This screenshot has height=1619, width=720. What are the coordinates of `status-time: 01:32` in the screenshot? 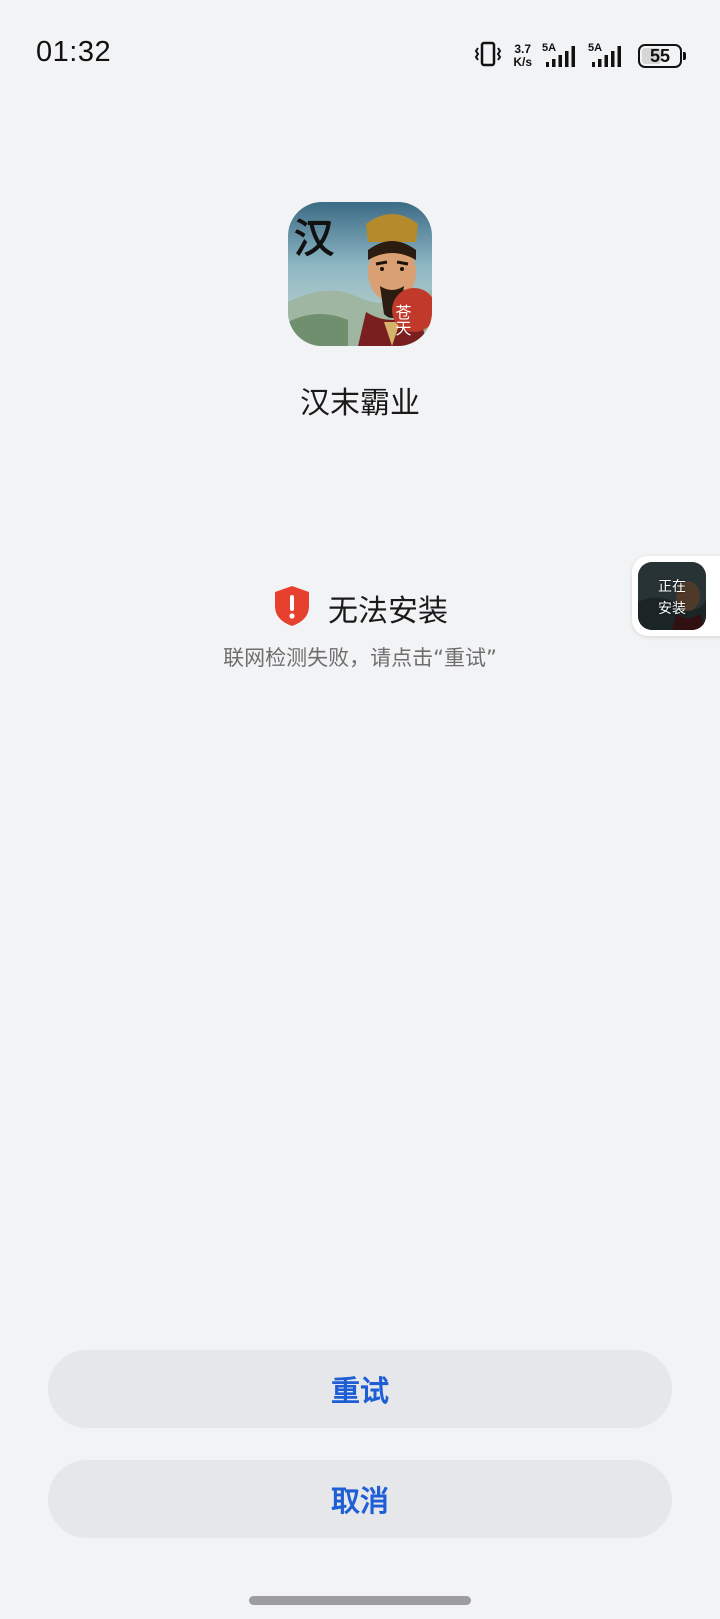 It's located at (74, 52).